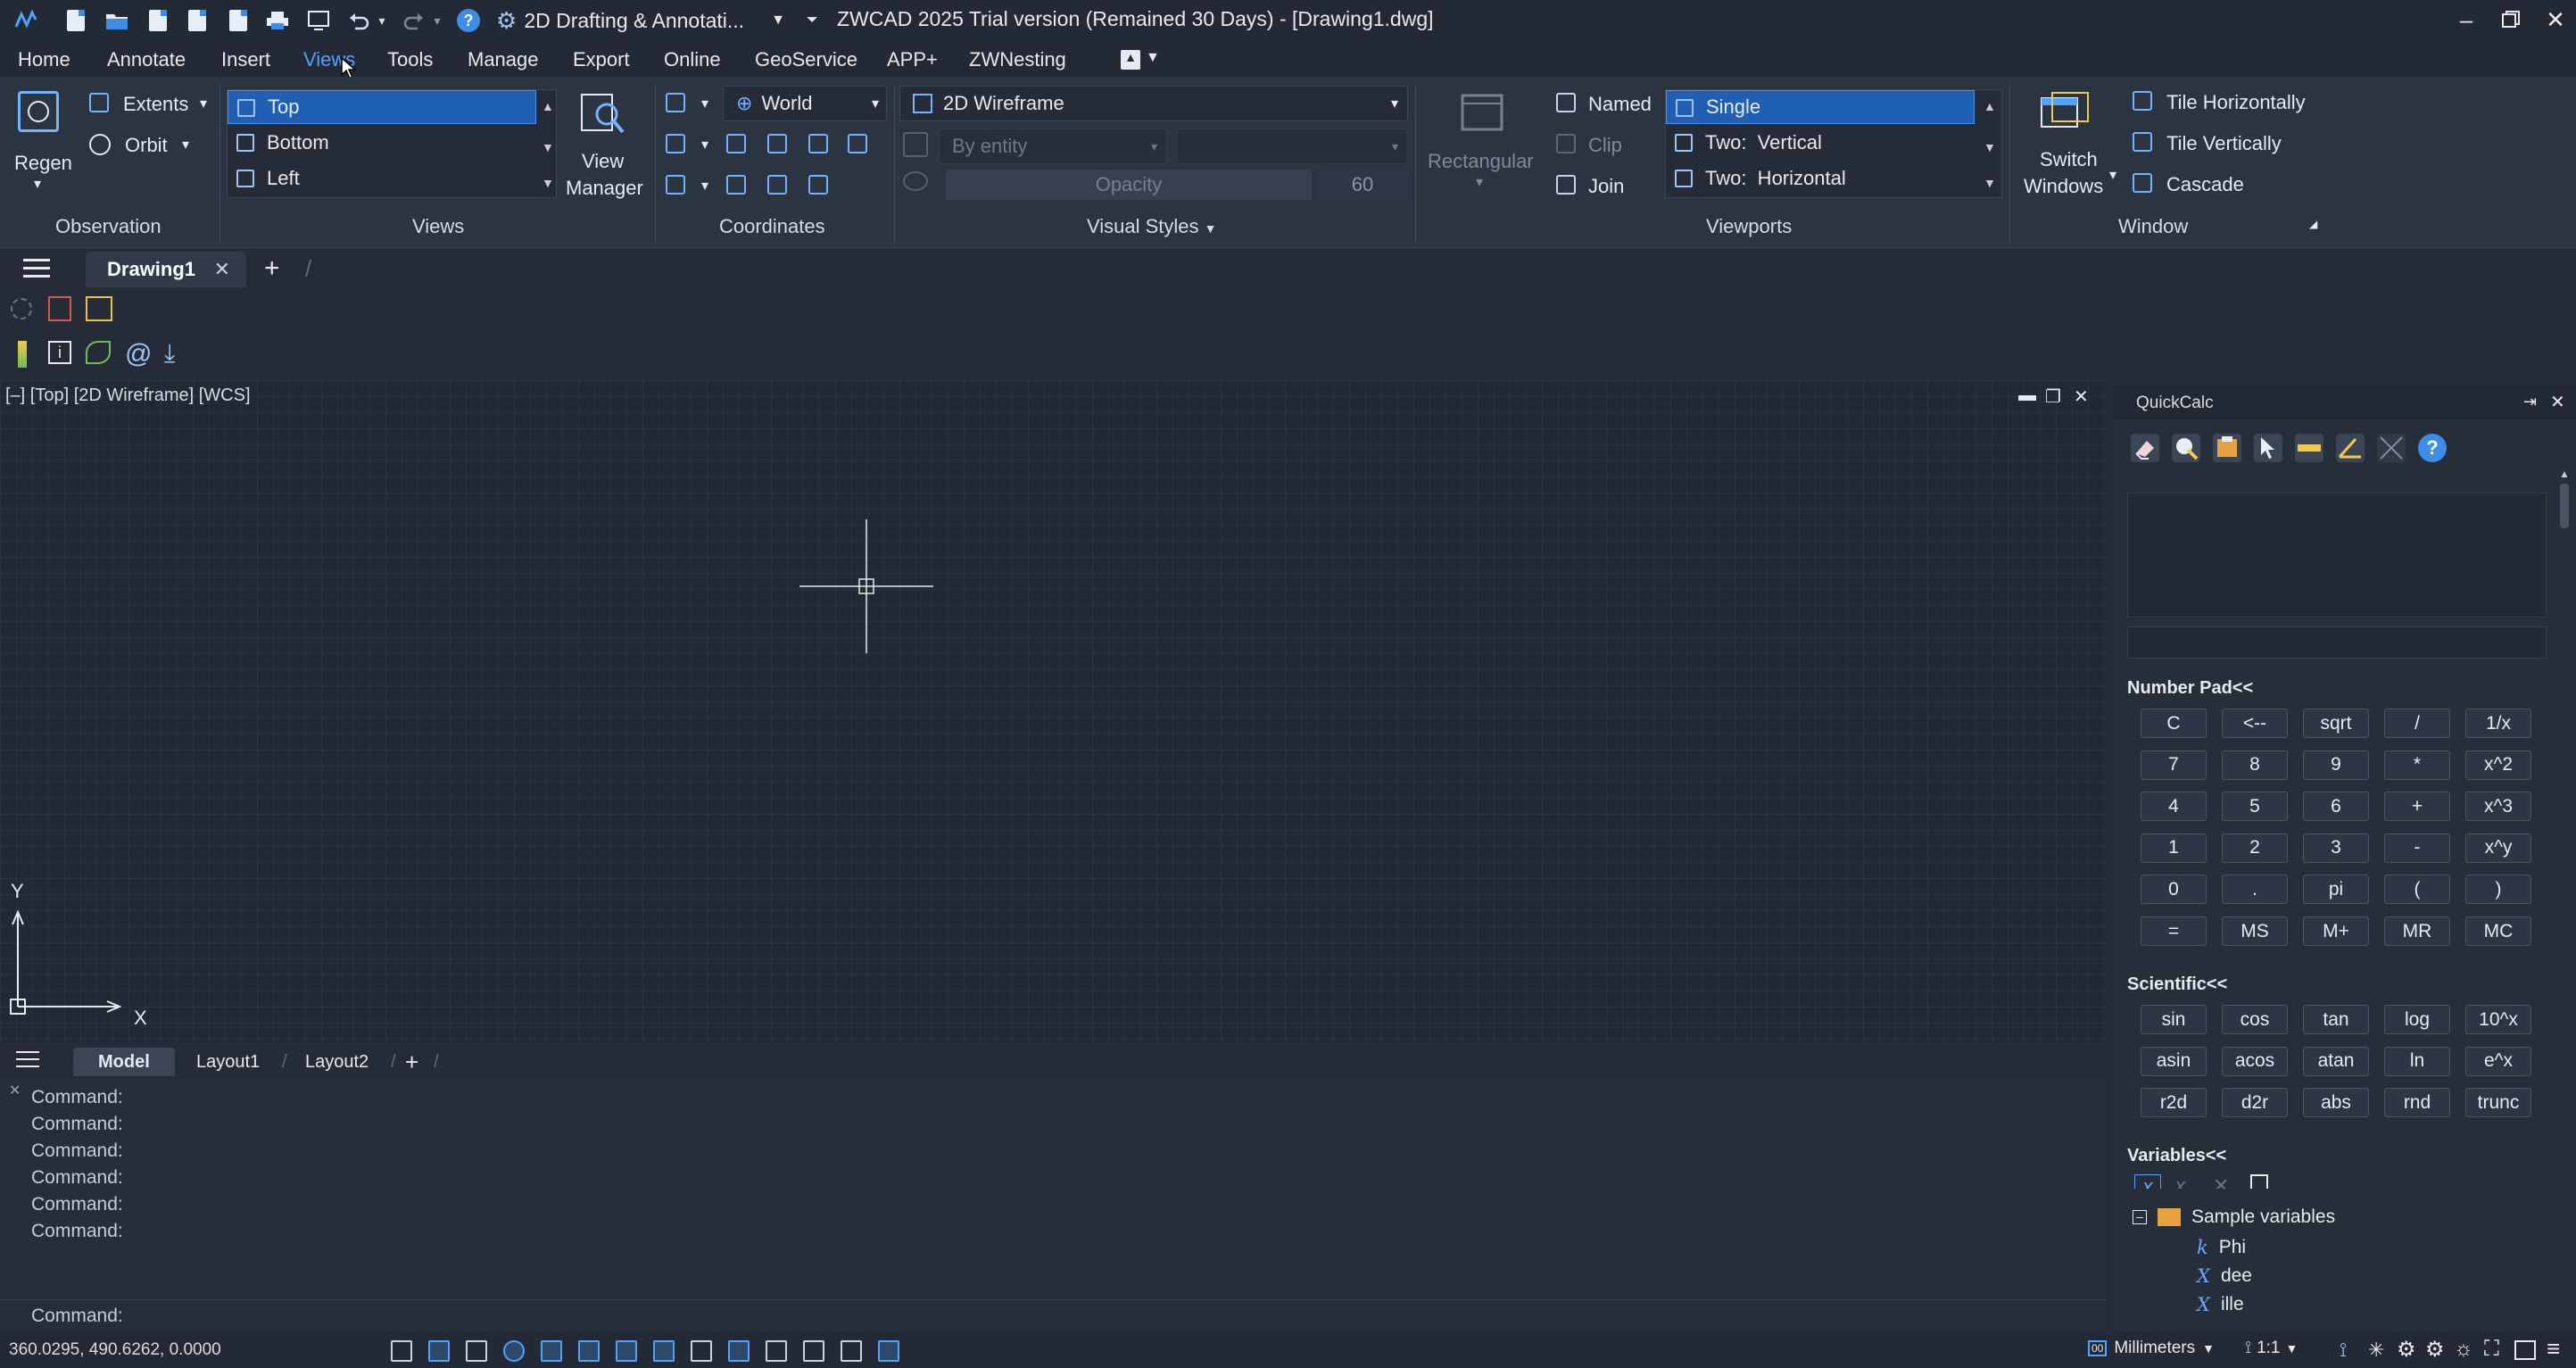 Image resolution: width=2576 pixels, height=1368 pixels. Describe the element at coordinates (2145, 448) in the screenshot. I see `clear-icon` at that location.